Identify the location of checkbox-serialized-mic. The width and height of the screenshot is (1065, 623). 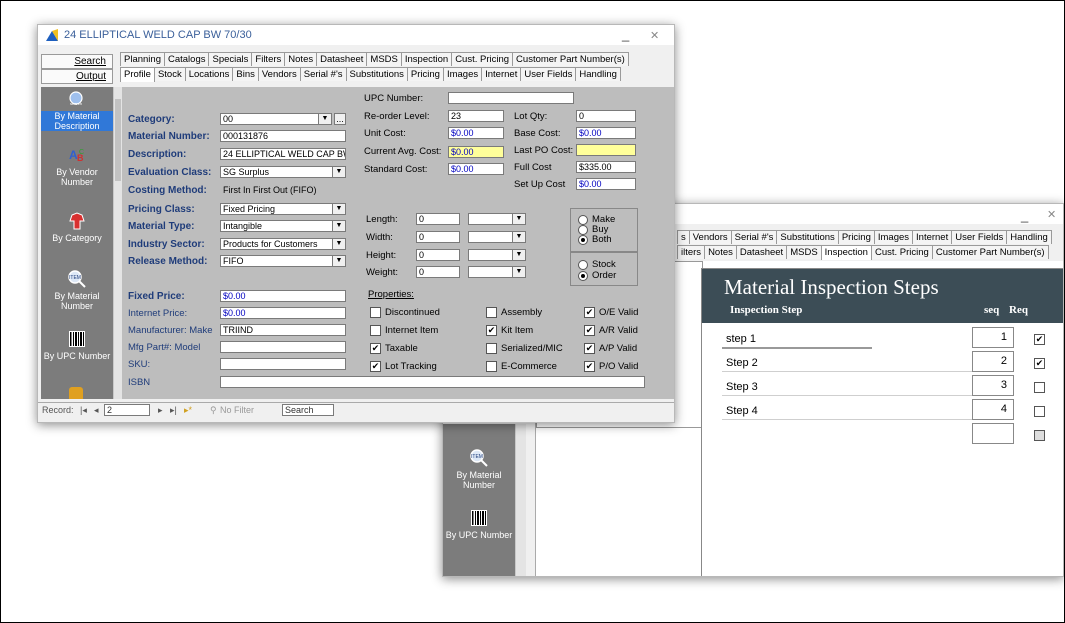
(491, 348).